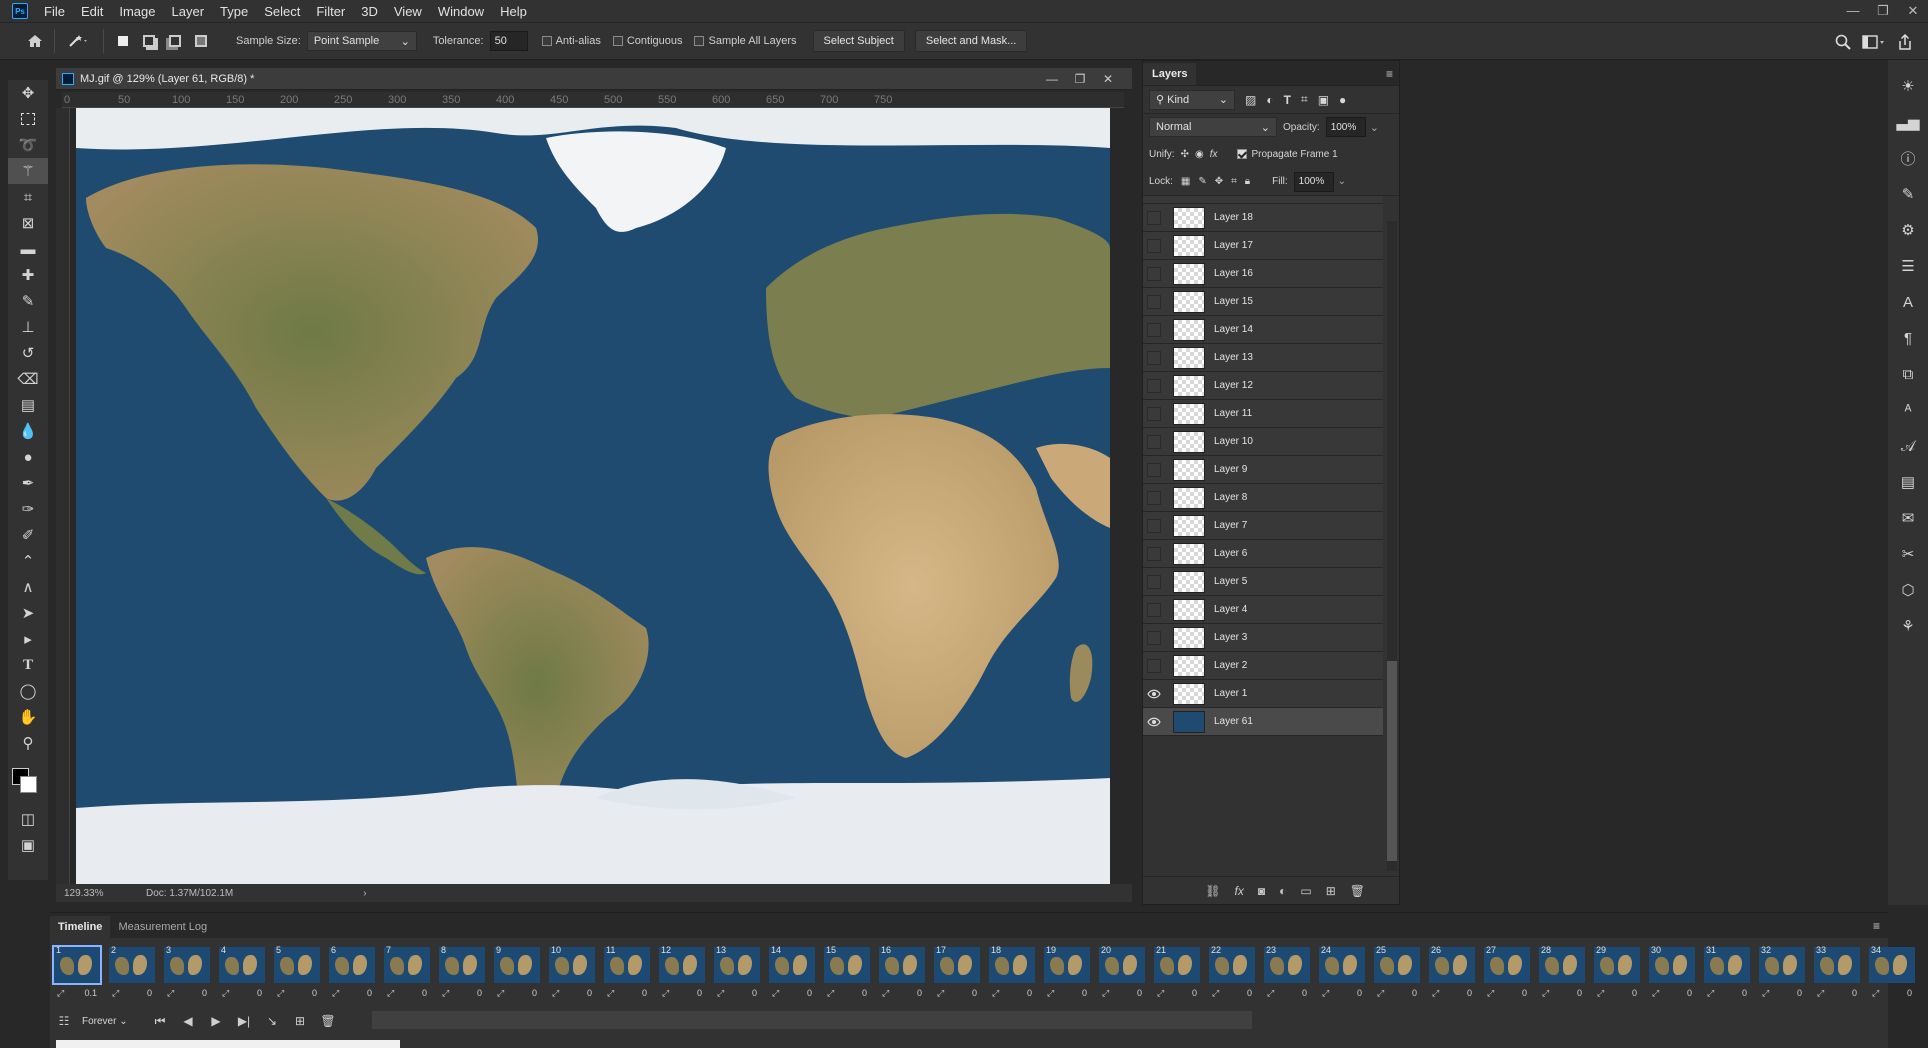 Image resolution: width=1928 pixels, height=1048 pixels. I want to click on propagate-frame-checkbox: Propagate Frame 1, so click(1287, 154).